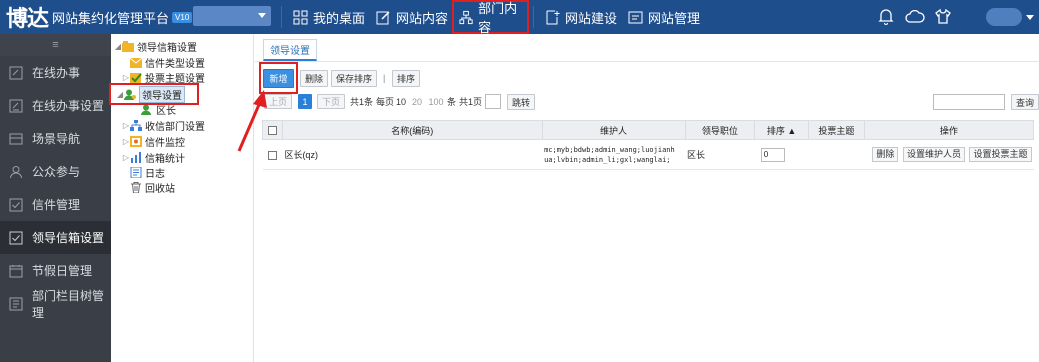 The height and width of the screenshot is (362, 1039). Describe the element at coordinates (553, 17) in the screenshot. I see `add-page-icon` at that location.